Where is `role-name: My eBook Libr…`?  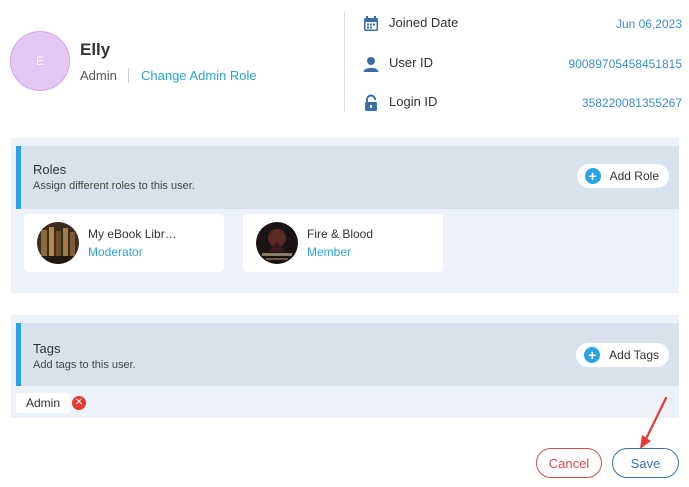 role-name: My eBook Libr… is located at coordinates (132, 234).